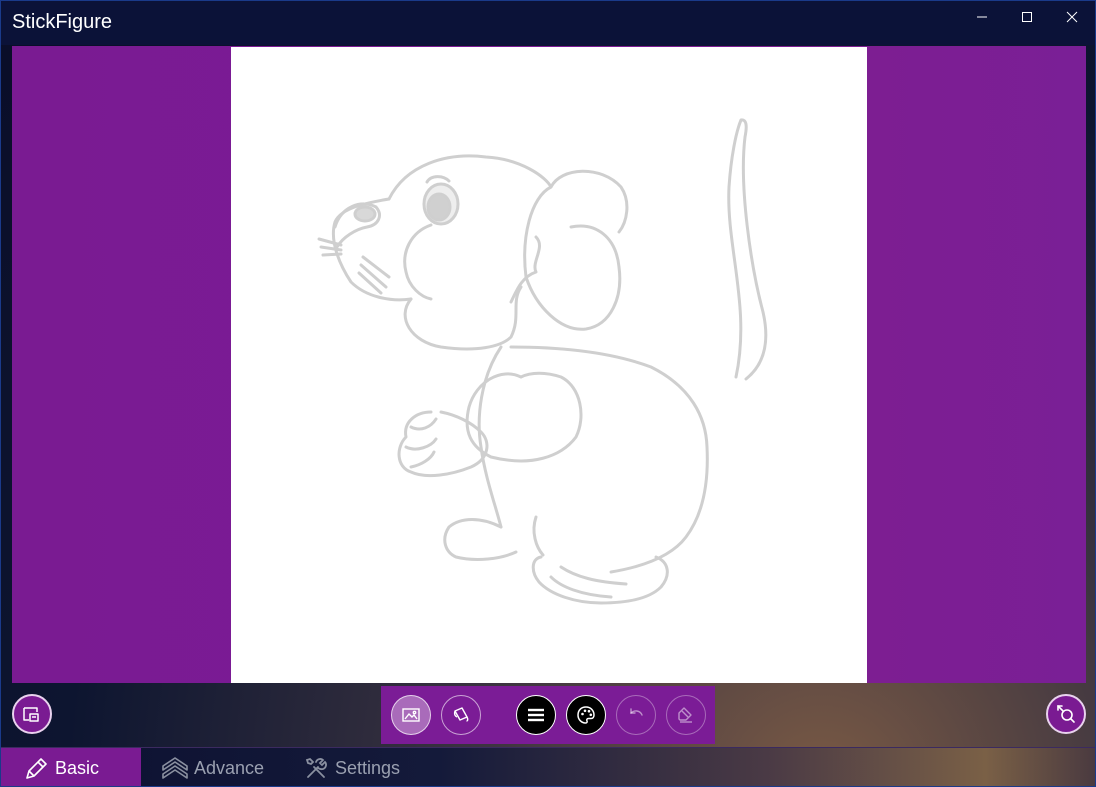 The width and height of the screenshot is (1096, 787). I want to click on tab-basic-label: Basic, so click(77, 768).